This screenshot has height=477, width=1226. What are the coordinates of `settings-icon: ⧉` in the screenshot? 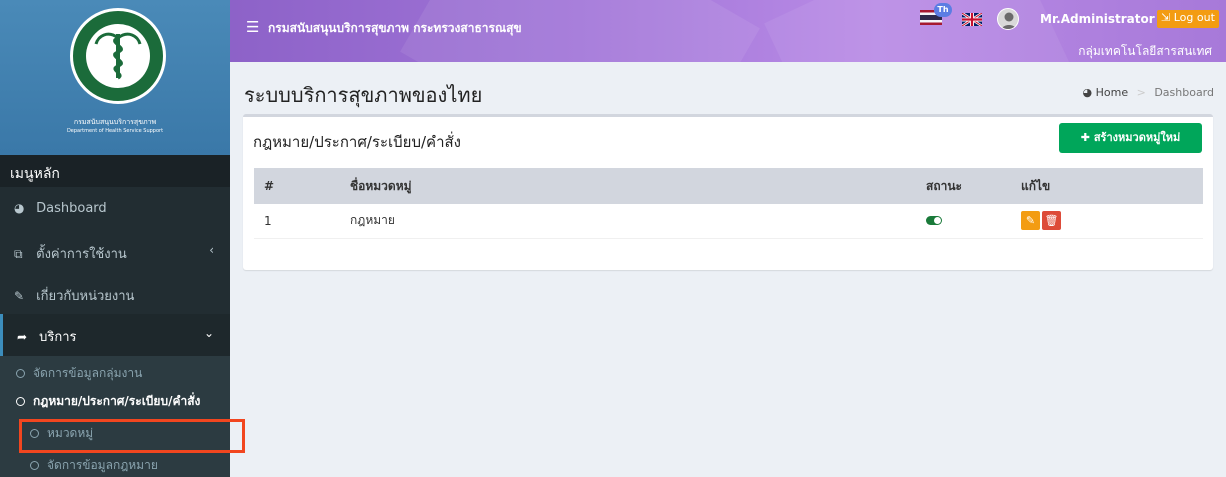 It's located at (18, 254).